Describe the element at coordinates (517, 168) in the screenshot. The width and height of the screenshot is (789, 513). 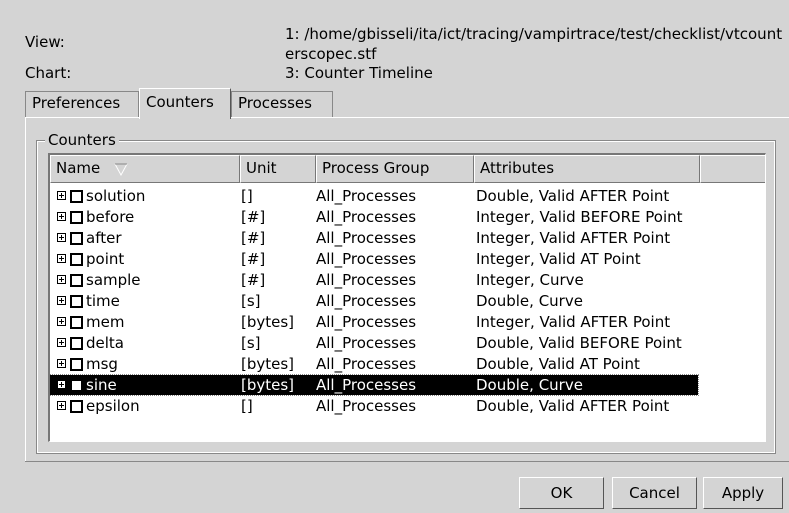
I see `column-header-attributes-label: Attributes` at that location.